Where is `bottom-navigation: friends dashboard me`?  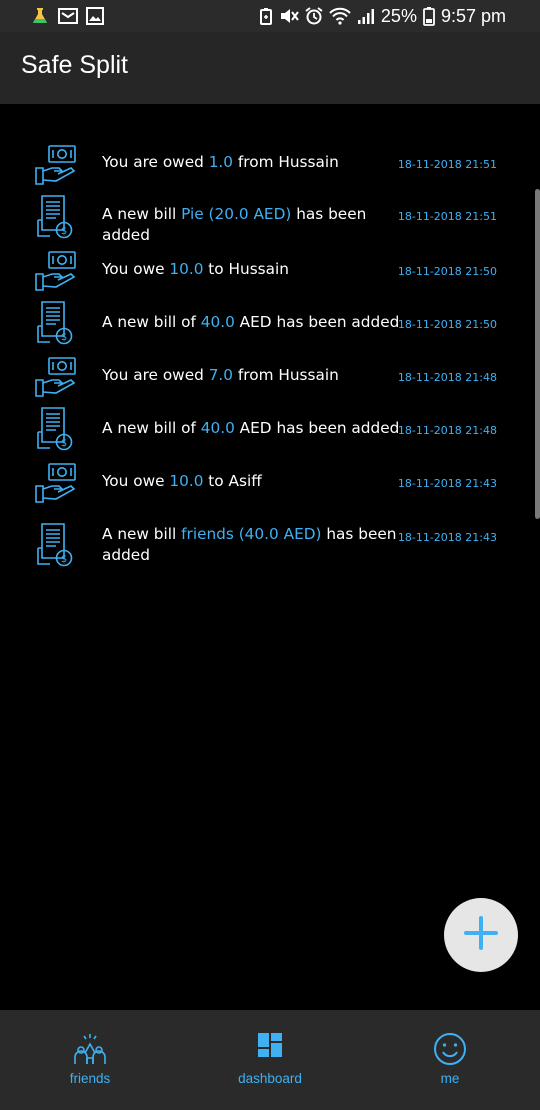
bottom-navigation: friends dashboard me is located at coordinates (270, 1060).